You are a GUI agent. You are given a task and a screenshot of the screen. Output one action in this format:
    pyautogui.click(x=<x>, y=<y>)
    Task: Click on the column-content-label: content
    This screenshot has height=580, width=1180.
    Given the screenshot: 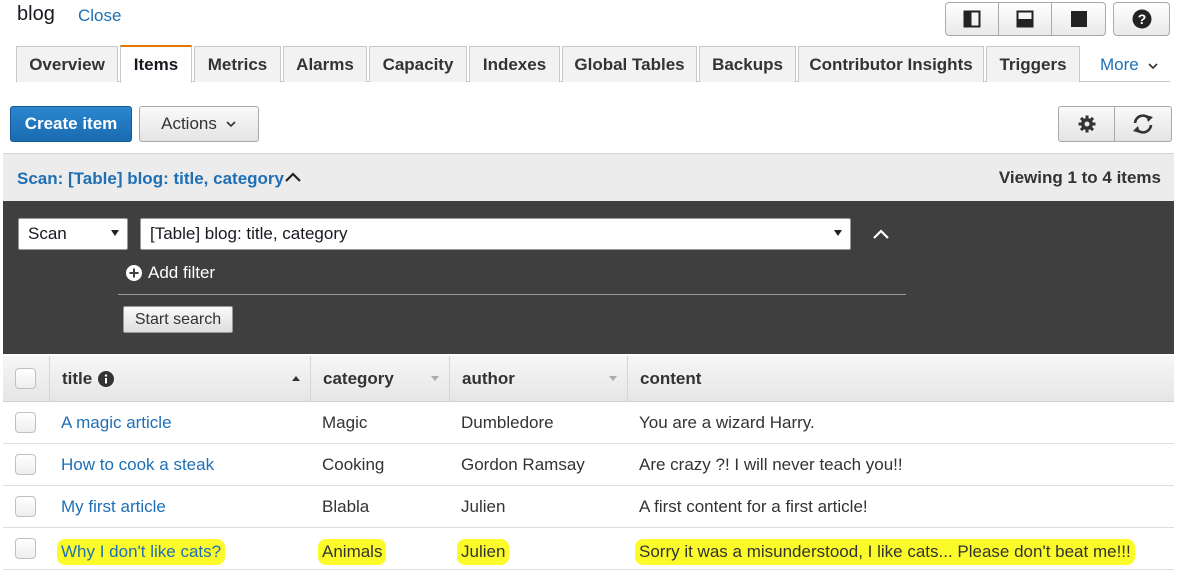 What is the action you would take?
    pyautogui.click(x=671, y=378)
    